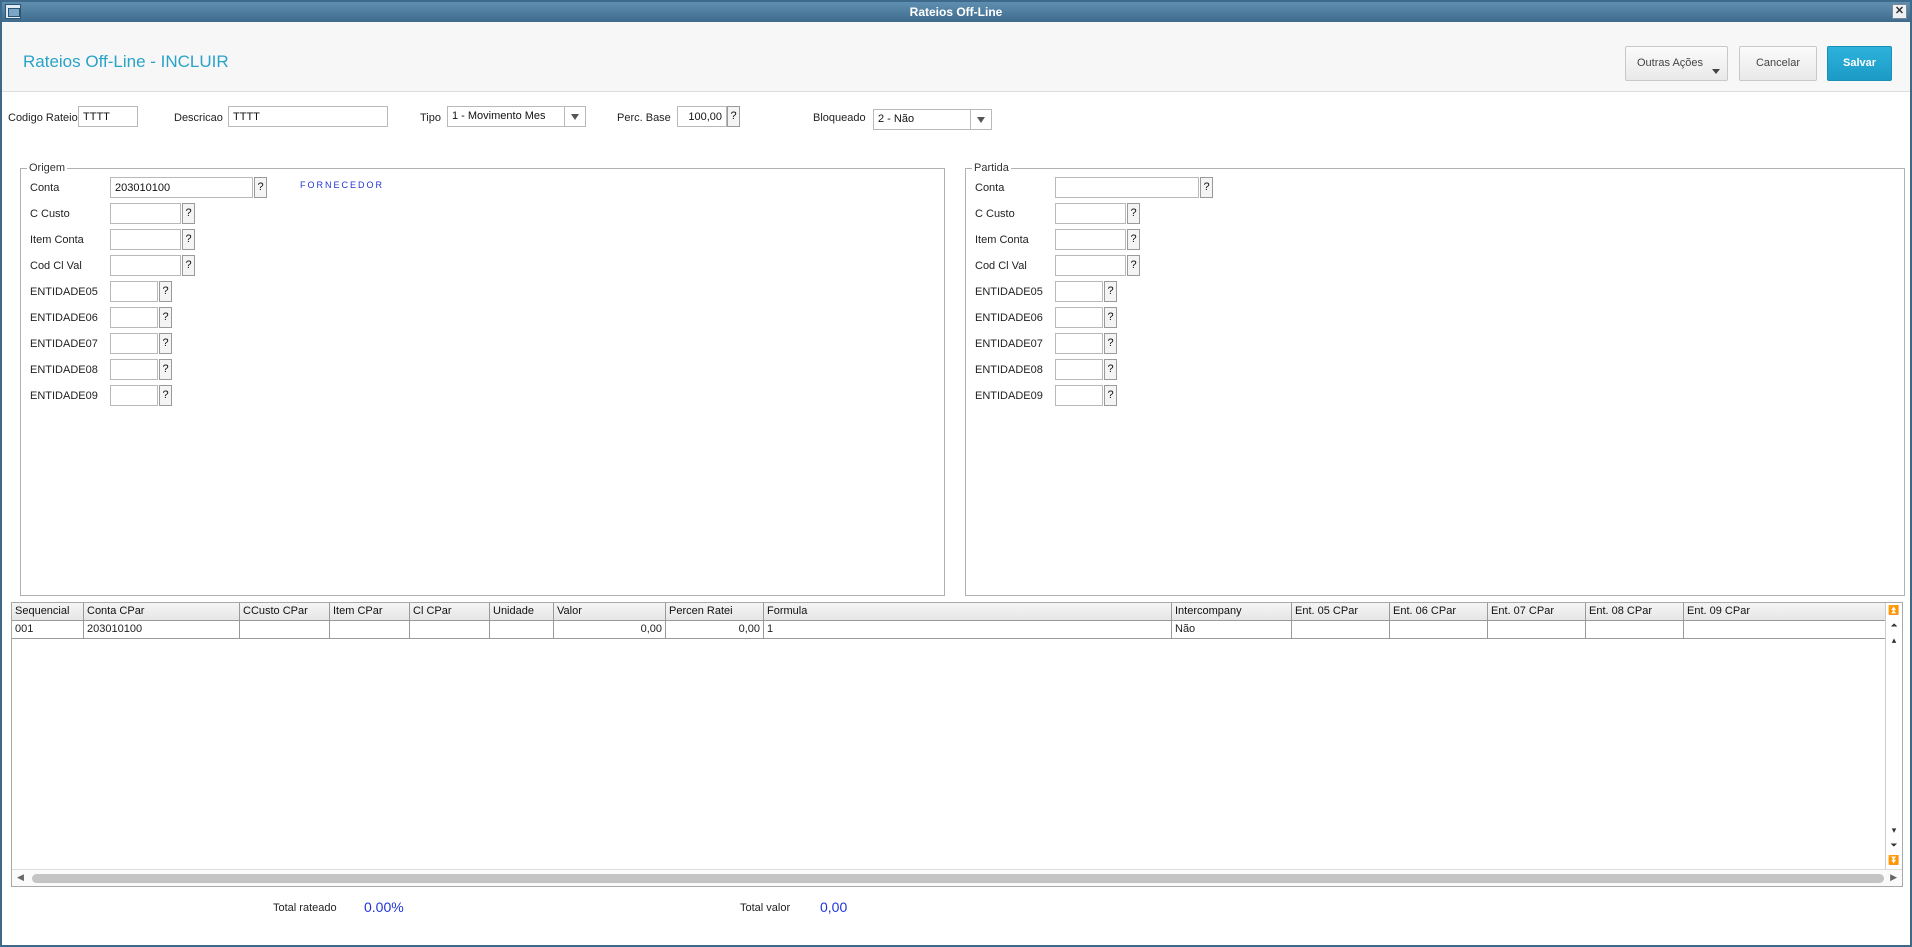 Image resolution: width=1912 pixels, height=947 pixels. Describe the element at coordinates (522, 612) in the screenshot. I see `column-header: Unidade` at that location.